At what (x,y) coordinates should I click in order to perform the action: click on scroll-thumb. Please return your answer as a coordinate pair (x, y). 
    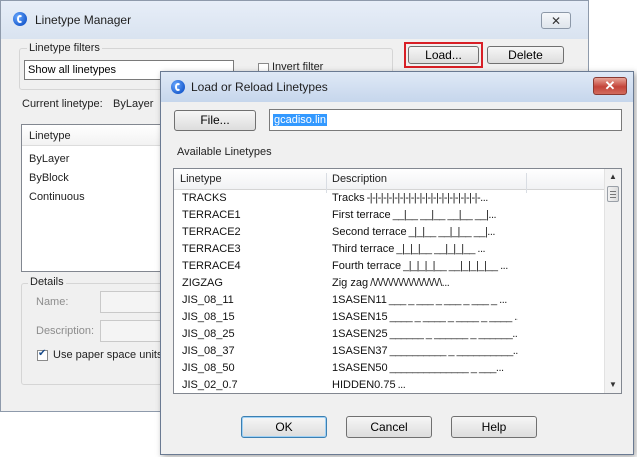
    Looking at the image, I should click on (613, 194).